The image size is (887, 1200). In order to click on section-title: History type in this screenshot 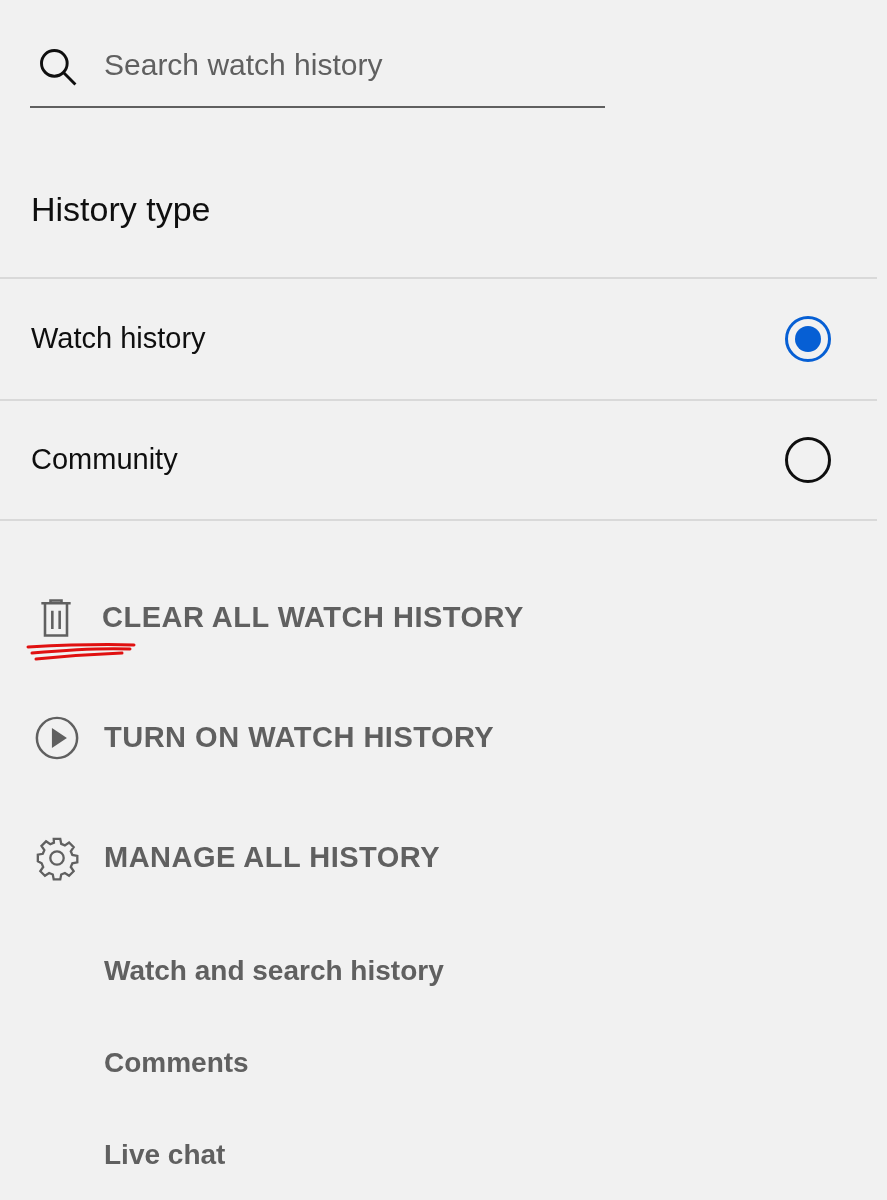, I will do `click(121, 209)`.